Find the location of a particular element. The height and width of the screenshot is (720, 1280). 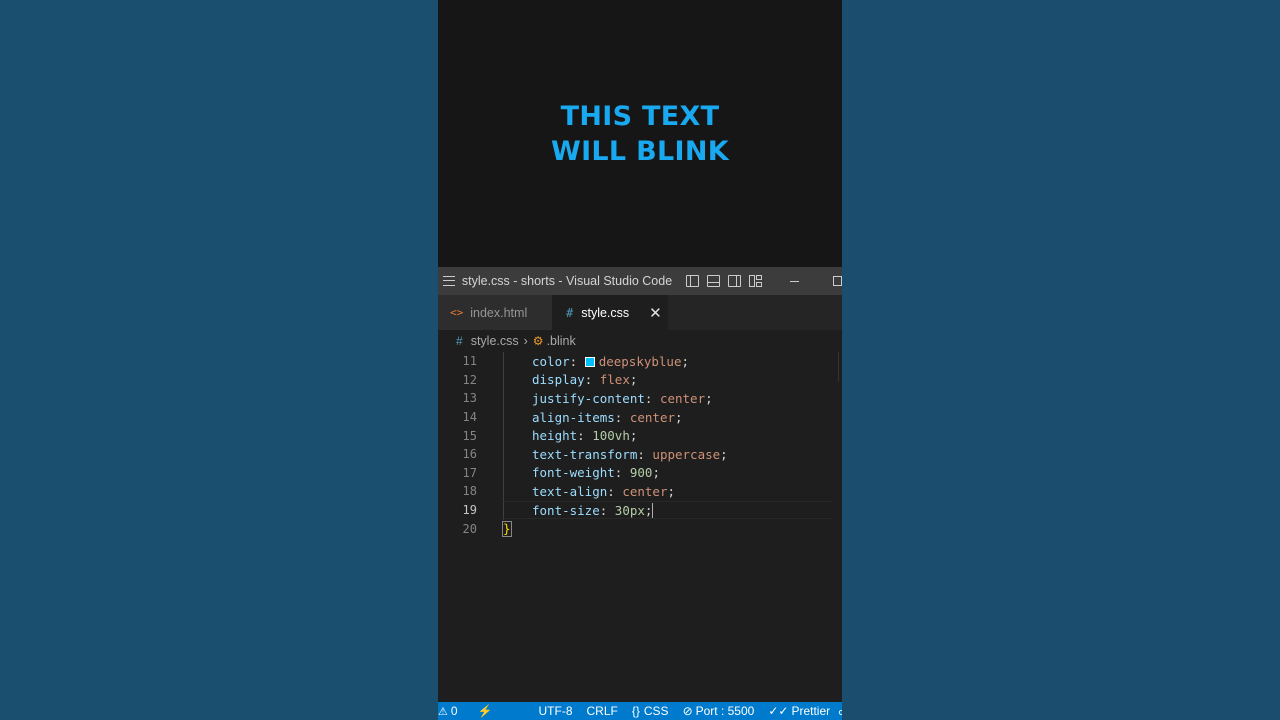

encoding-button: UTF-8 is located at coordinates (556, 711).